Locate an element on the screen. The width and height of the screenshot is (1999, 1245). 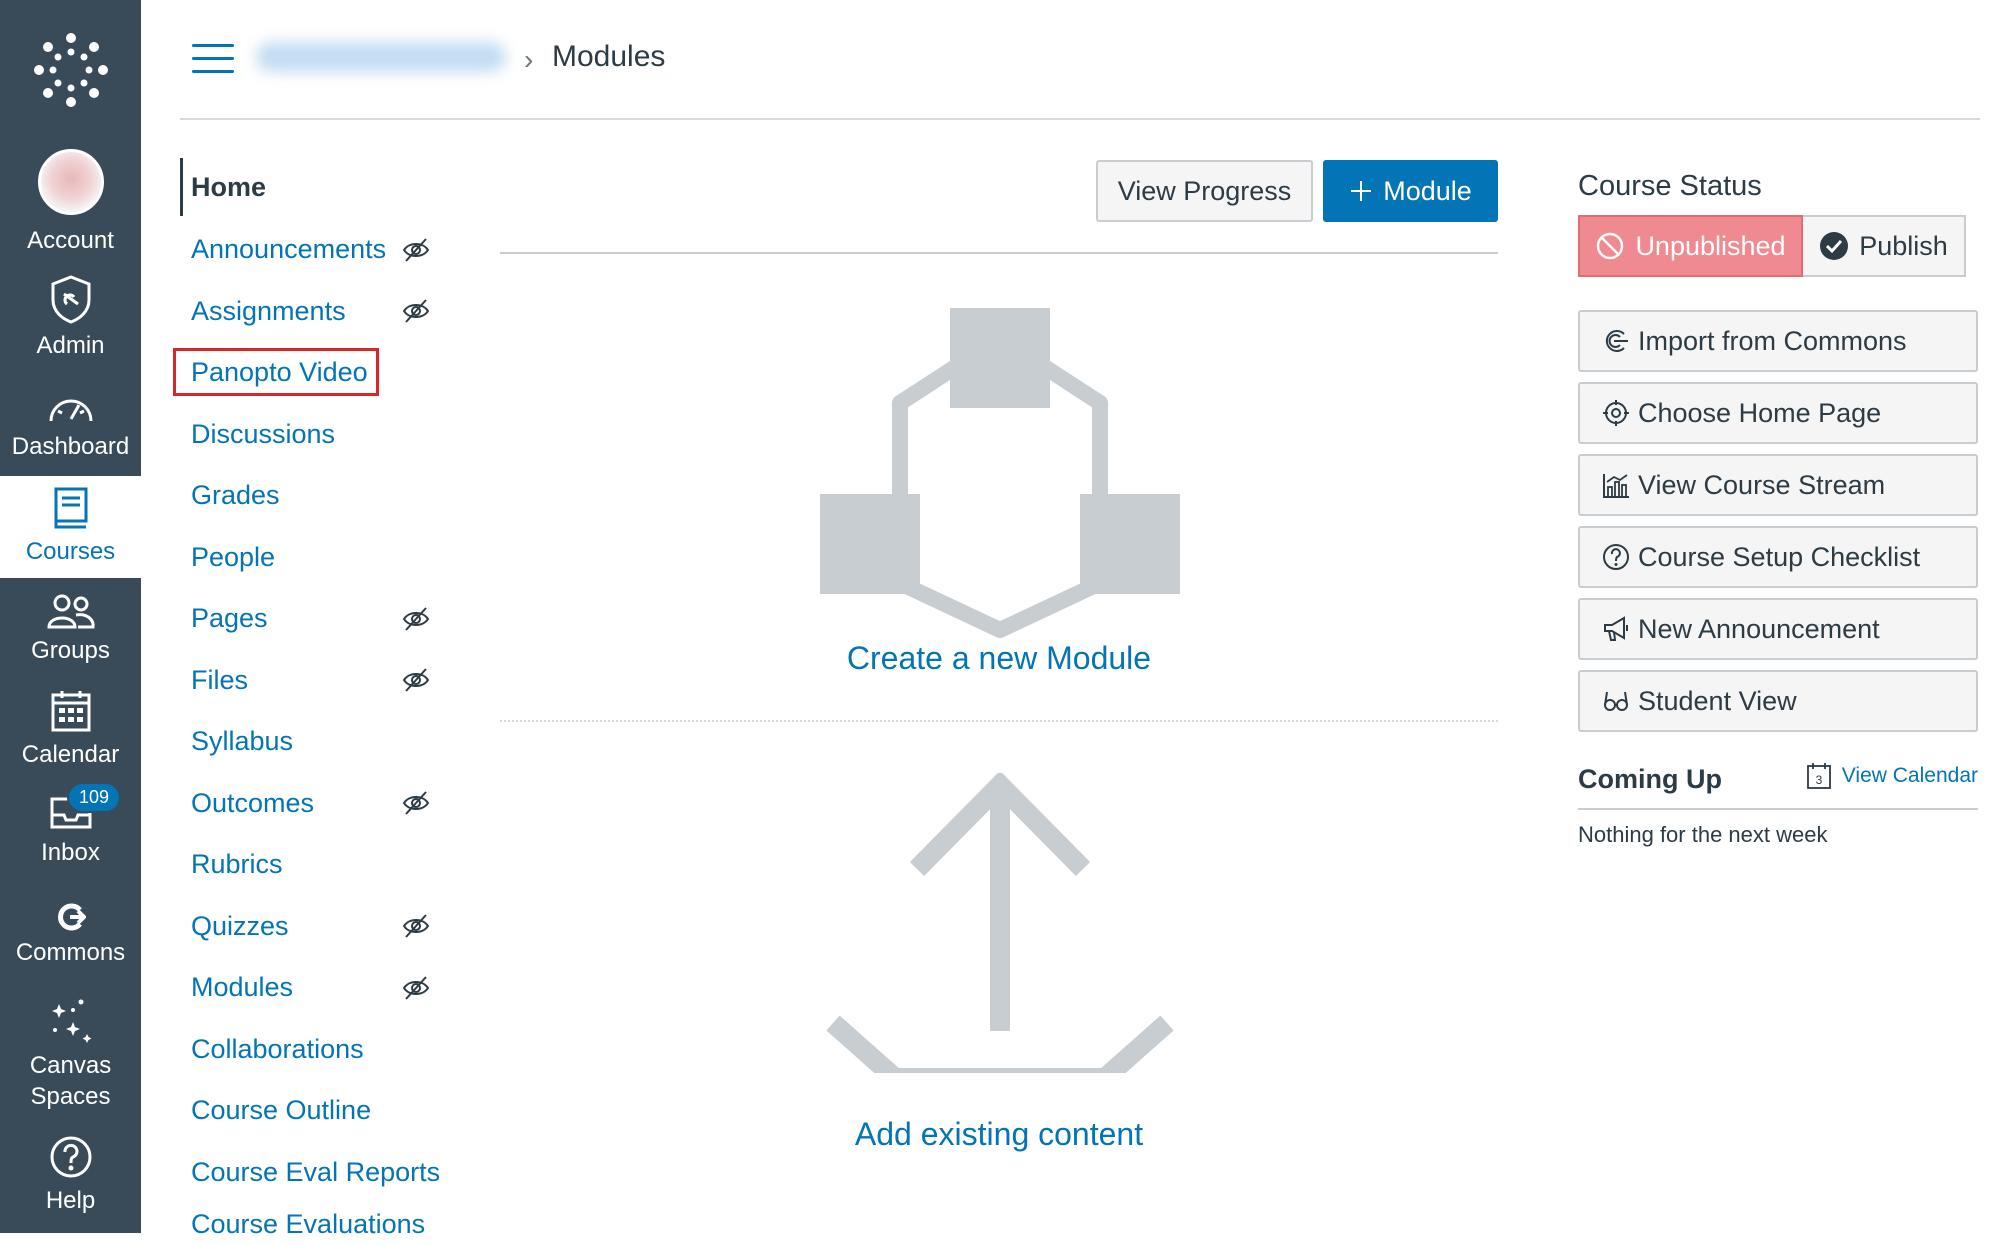
nav-commons-label: Commons is located at coordinates (70, 953).